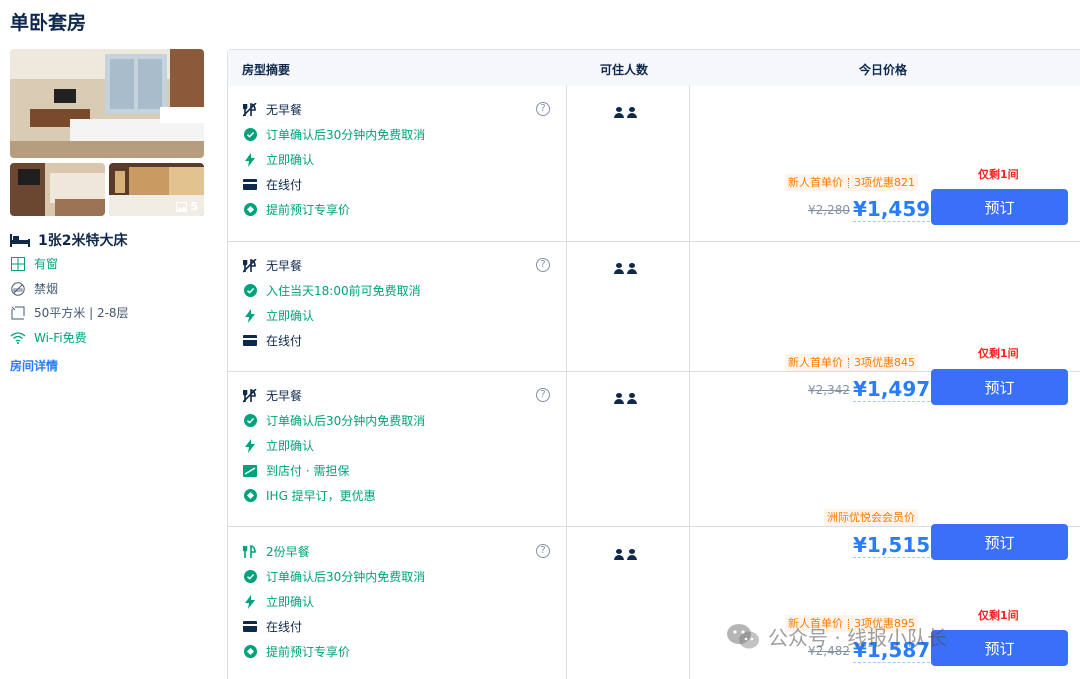 This screenshot has height=679, width=1080. Describe the element at coordinates (654, 68) in the screenshot. I see `rate-table-header: 房型摘要 可住人数 今日价格` at that location.